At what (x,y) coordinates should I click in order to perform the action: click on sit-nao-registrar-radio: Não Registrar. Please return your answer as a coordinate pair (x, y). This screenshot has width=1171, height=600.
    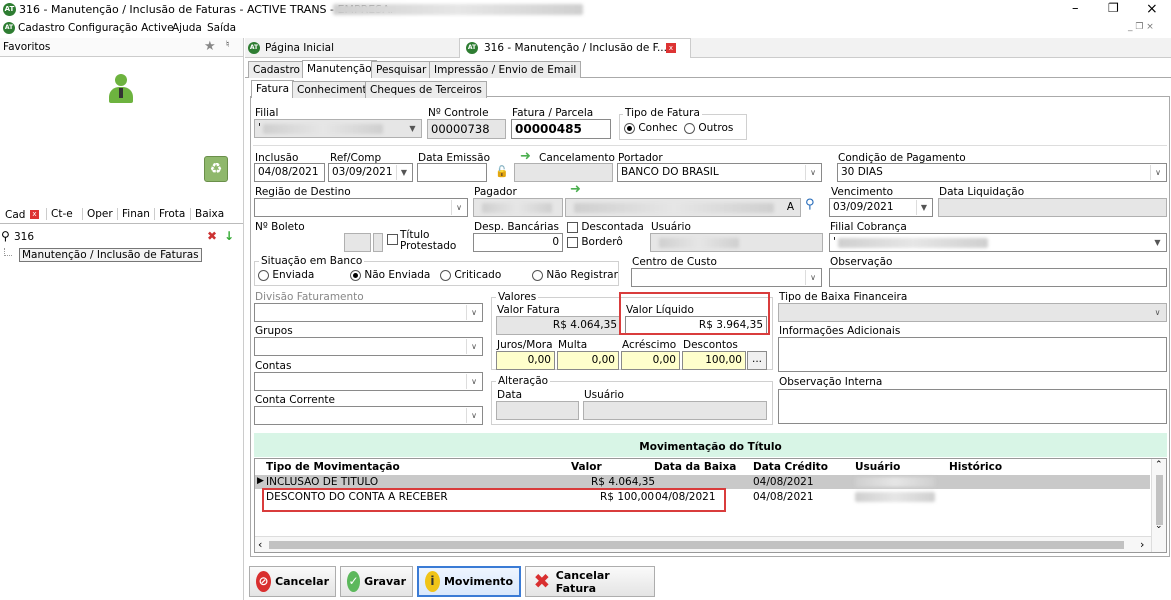
    Looking at the image, I should click on (575, 275).